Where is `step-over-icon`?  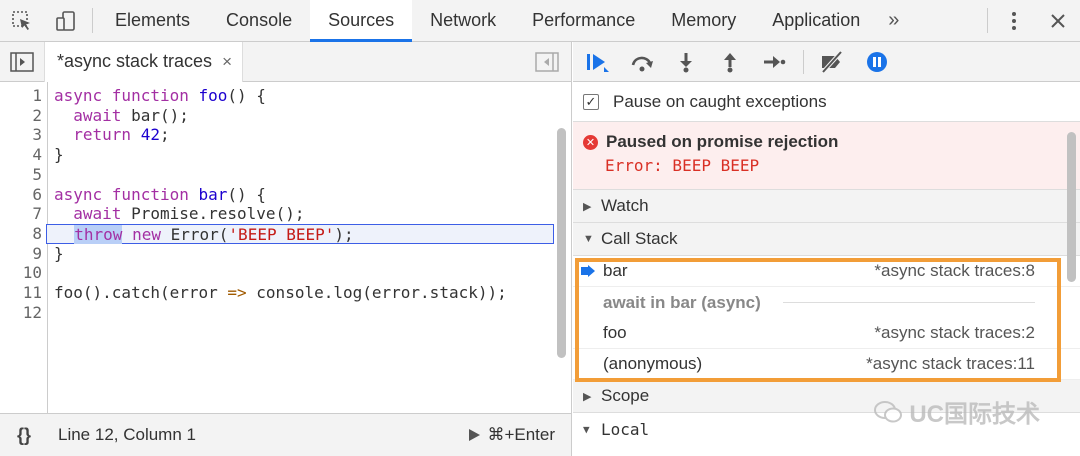
step-over-icon is located at coordinates (642, 63).